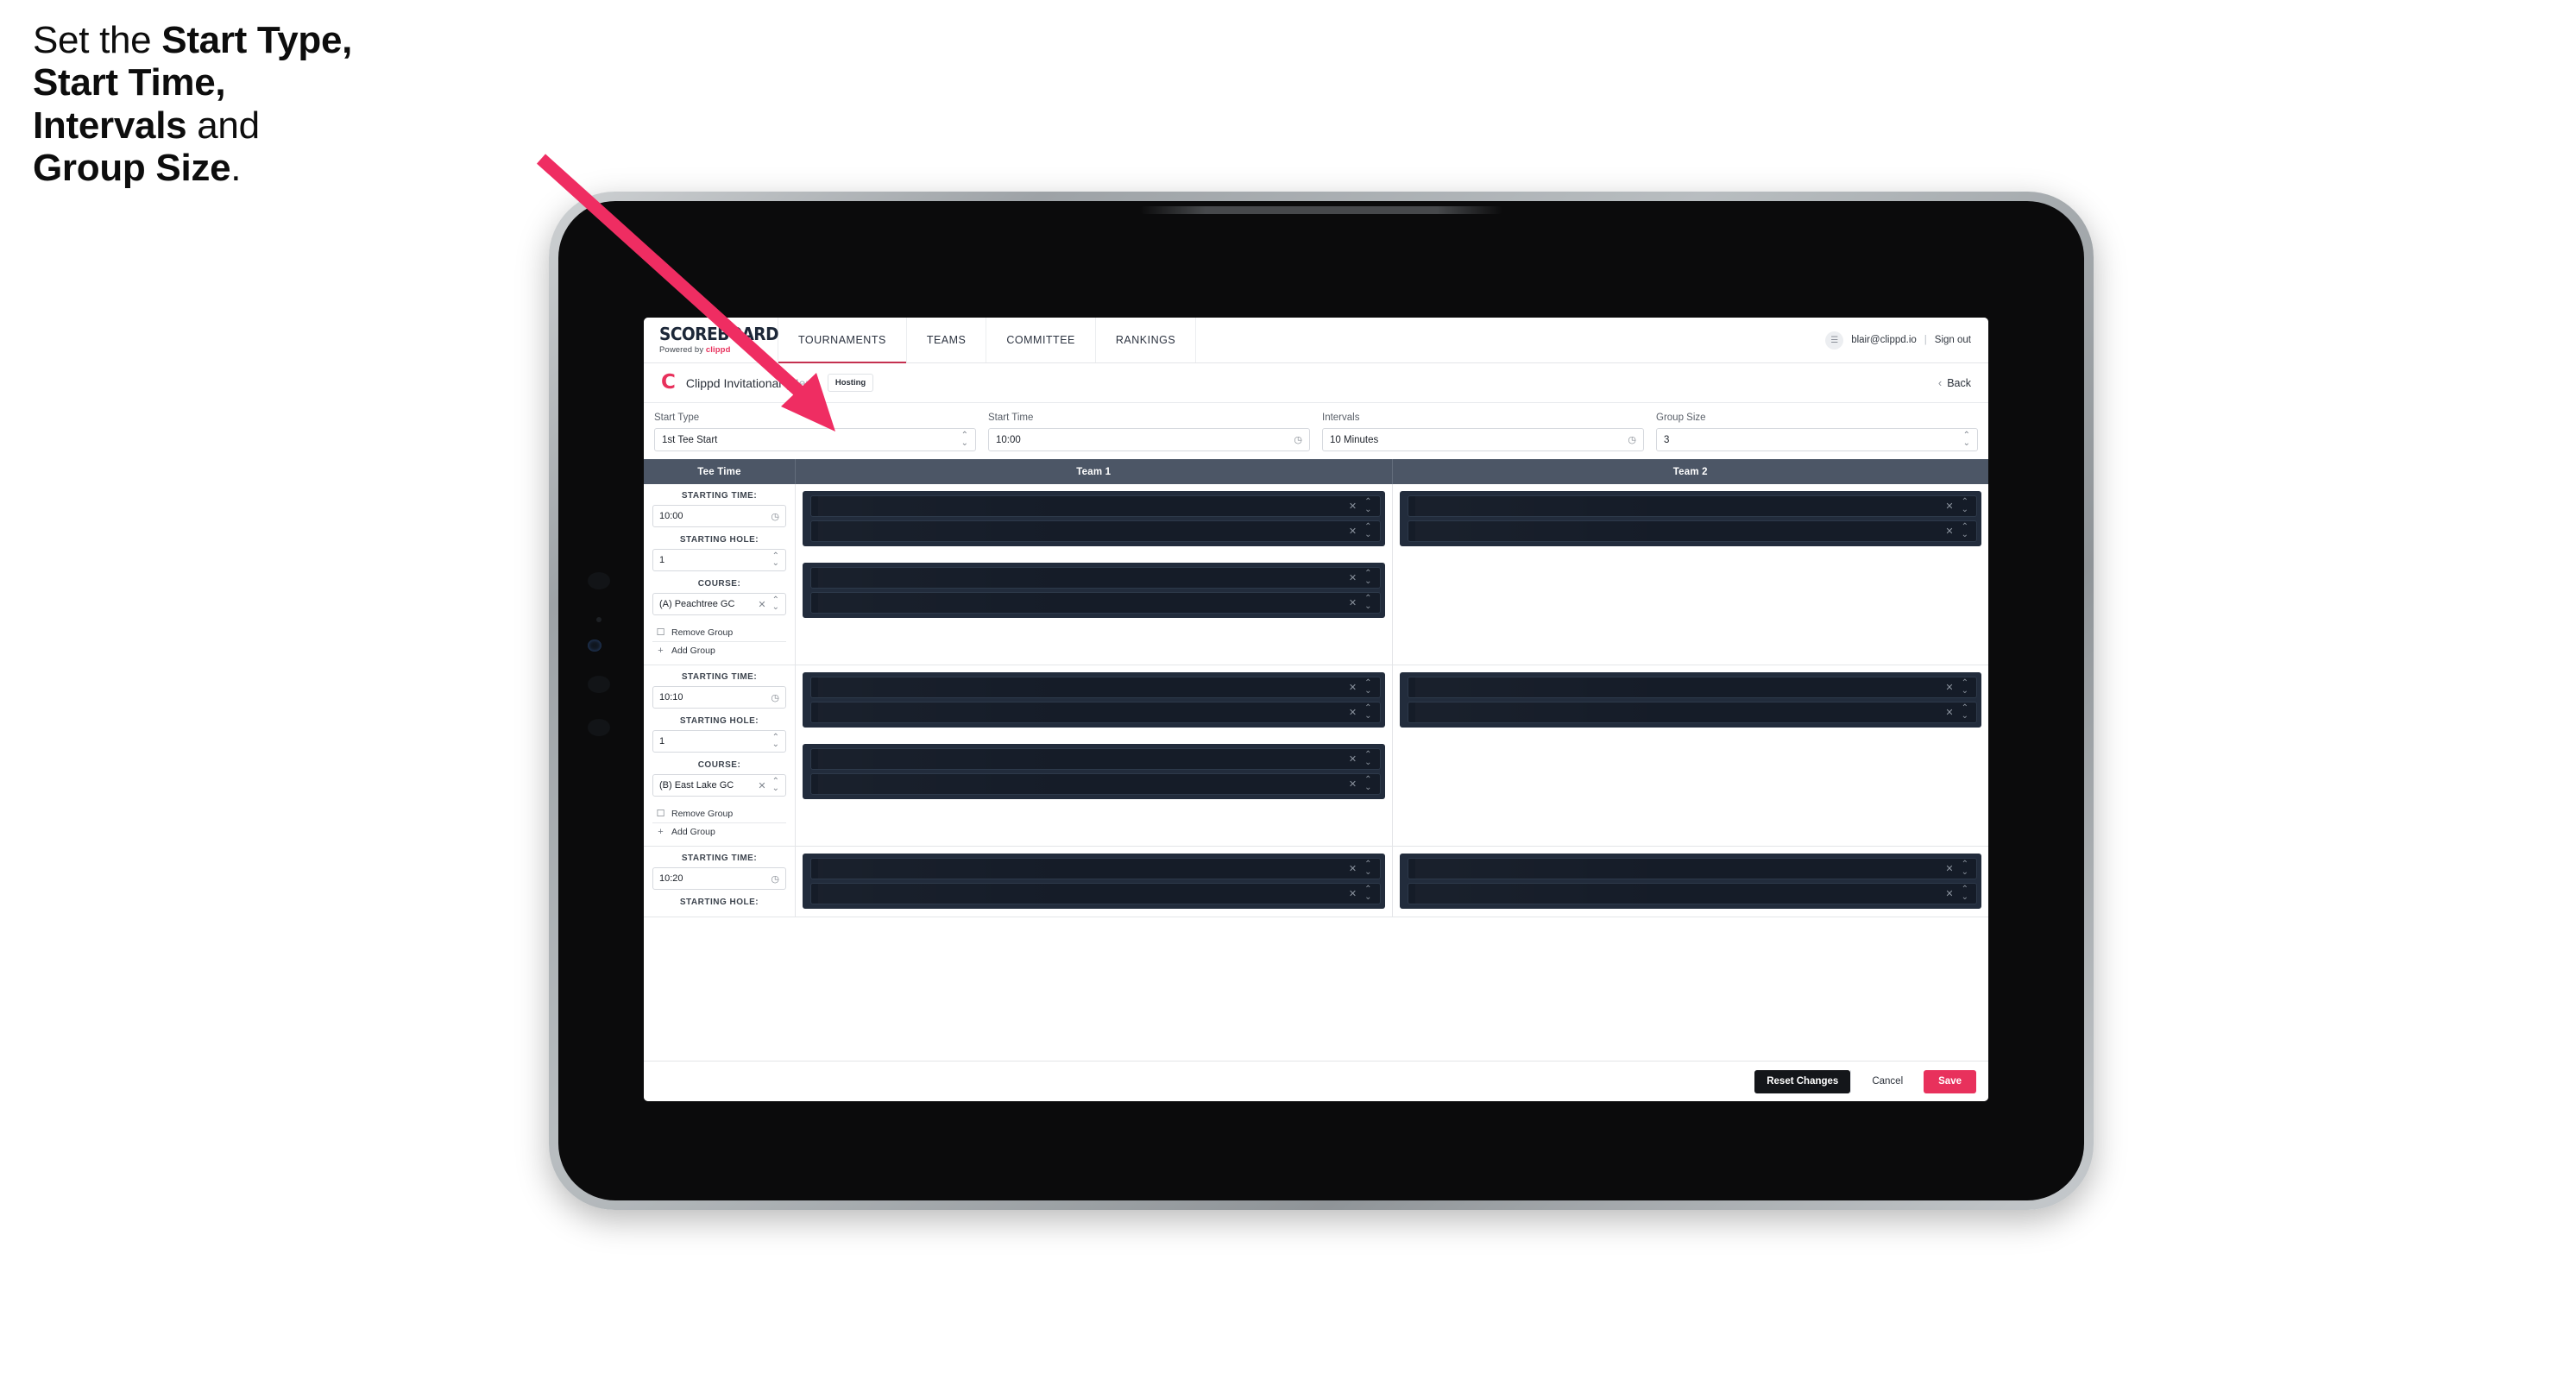  I want to click on team-1-cell: ✕ ⌃ ⌄ ✕ ⌃ ⌄, so click(1094, 882).